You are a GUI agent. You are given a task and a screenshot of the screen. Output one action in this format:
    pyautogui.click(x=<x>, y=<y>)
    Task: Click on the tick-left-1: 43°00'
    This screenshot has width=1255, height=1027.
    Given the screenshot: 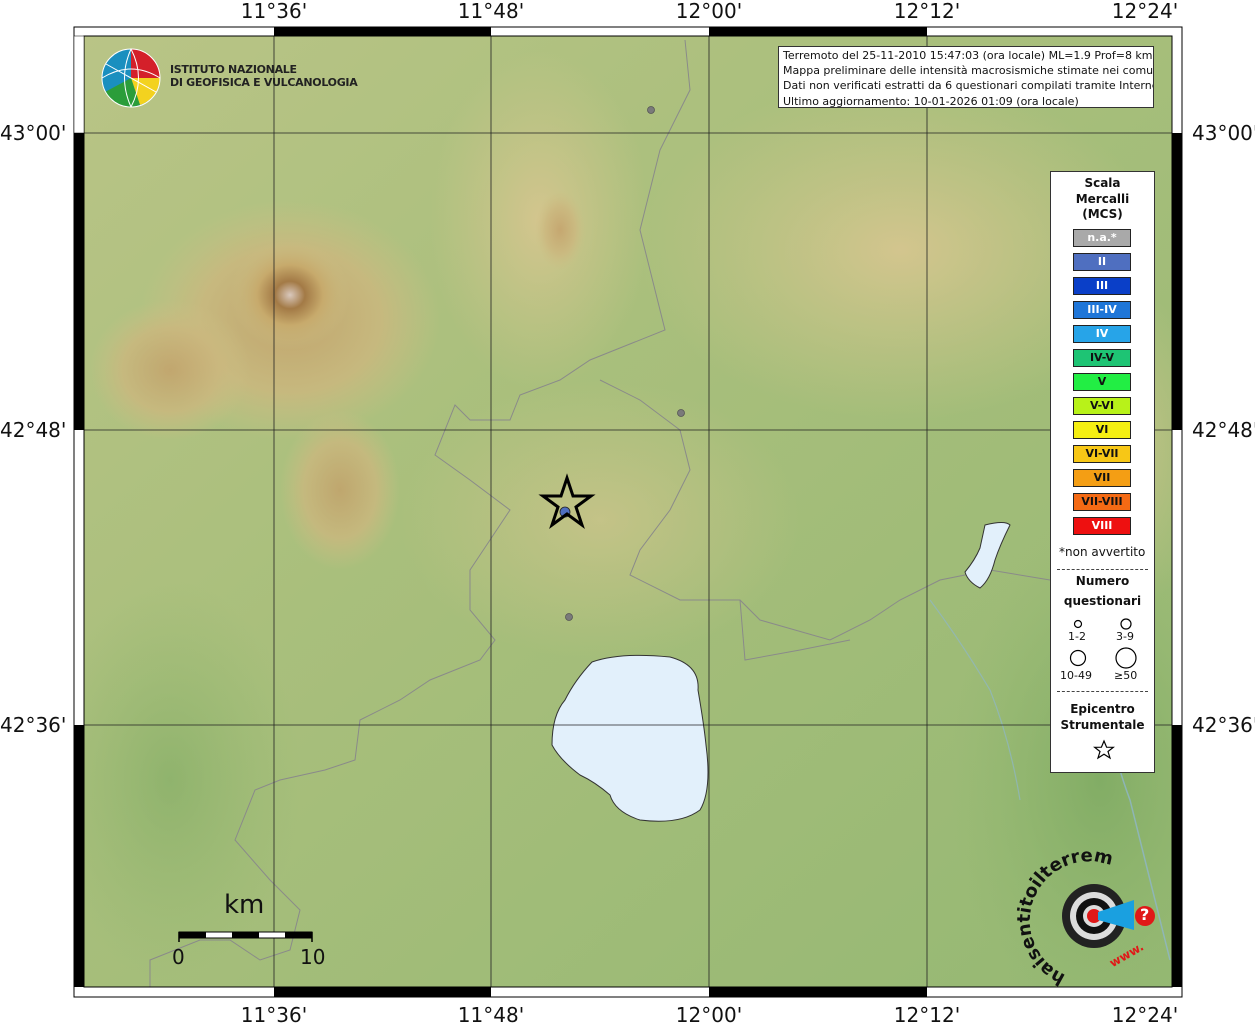 What is the action you would take?
    pyautogui.click(x=33, y=133)
    